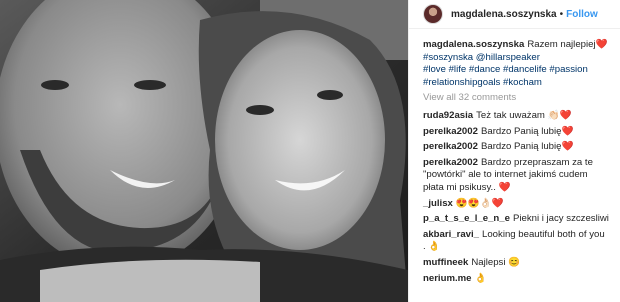  Describe the element at coordinates (567, 44) in the screenshot. I see `caption-text: Razem najlepiej❤️` at that location.